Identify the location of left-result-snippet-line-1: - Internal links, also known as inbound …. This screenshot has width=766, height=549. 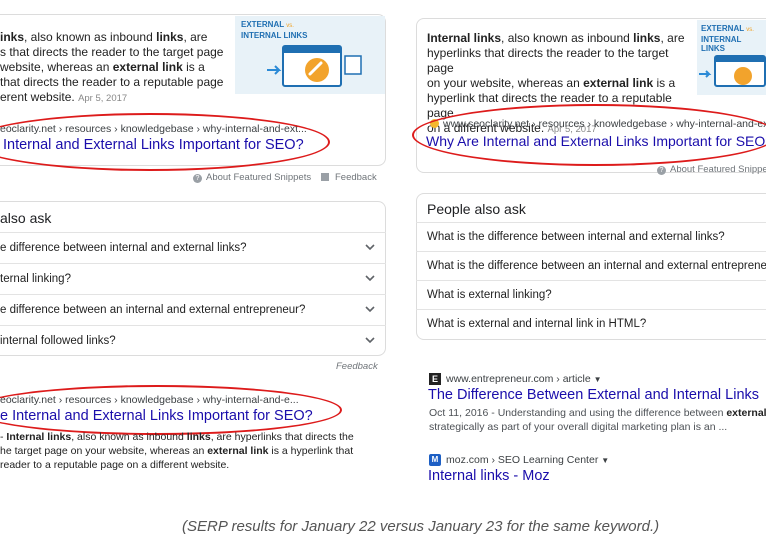
(177, 437).